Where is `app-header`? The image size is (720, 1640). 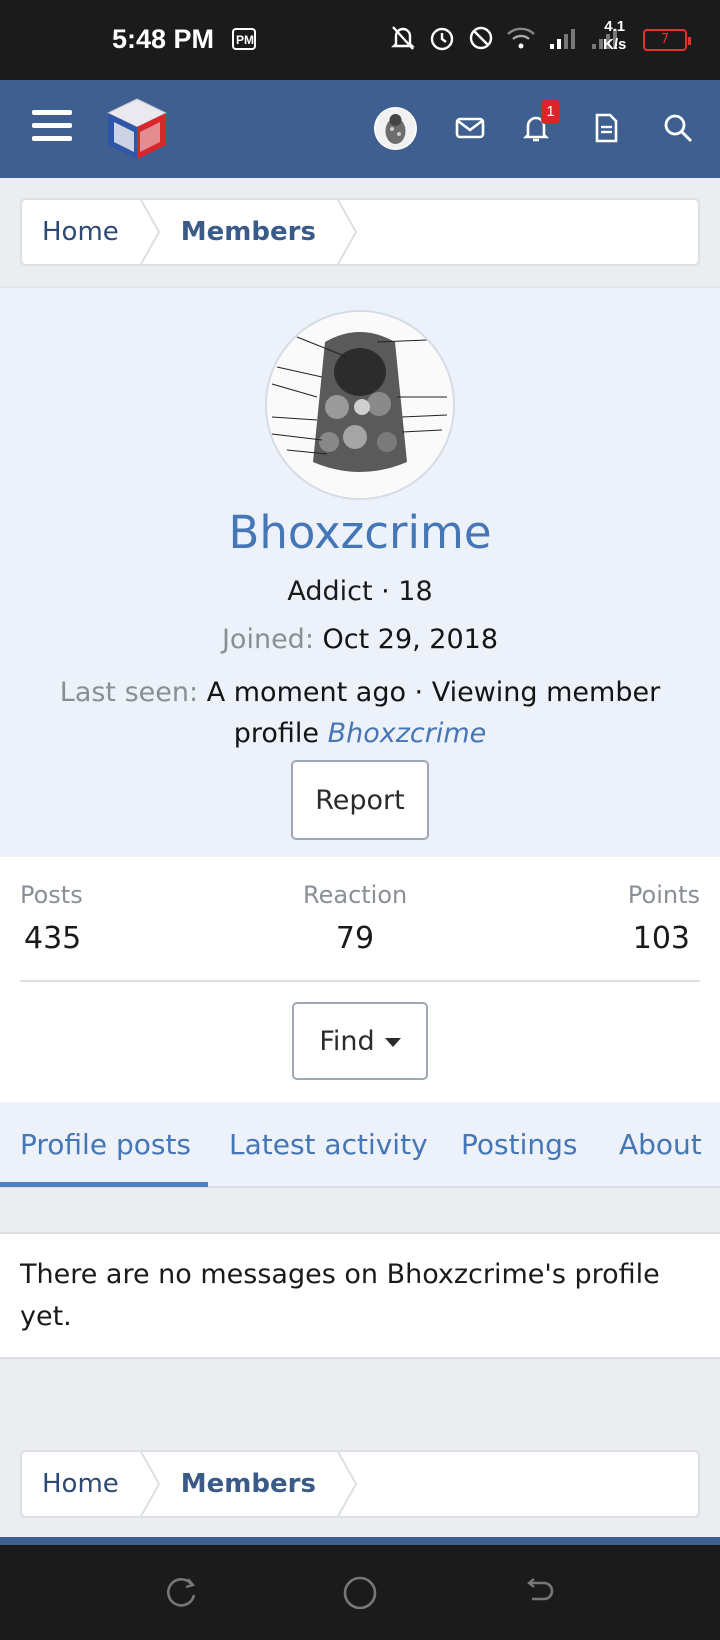 app-header is located at coordinates (360, 129).